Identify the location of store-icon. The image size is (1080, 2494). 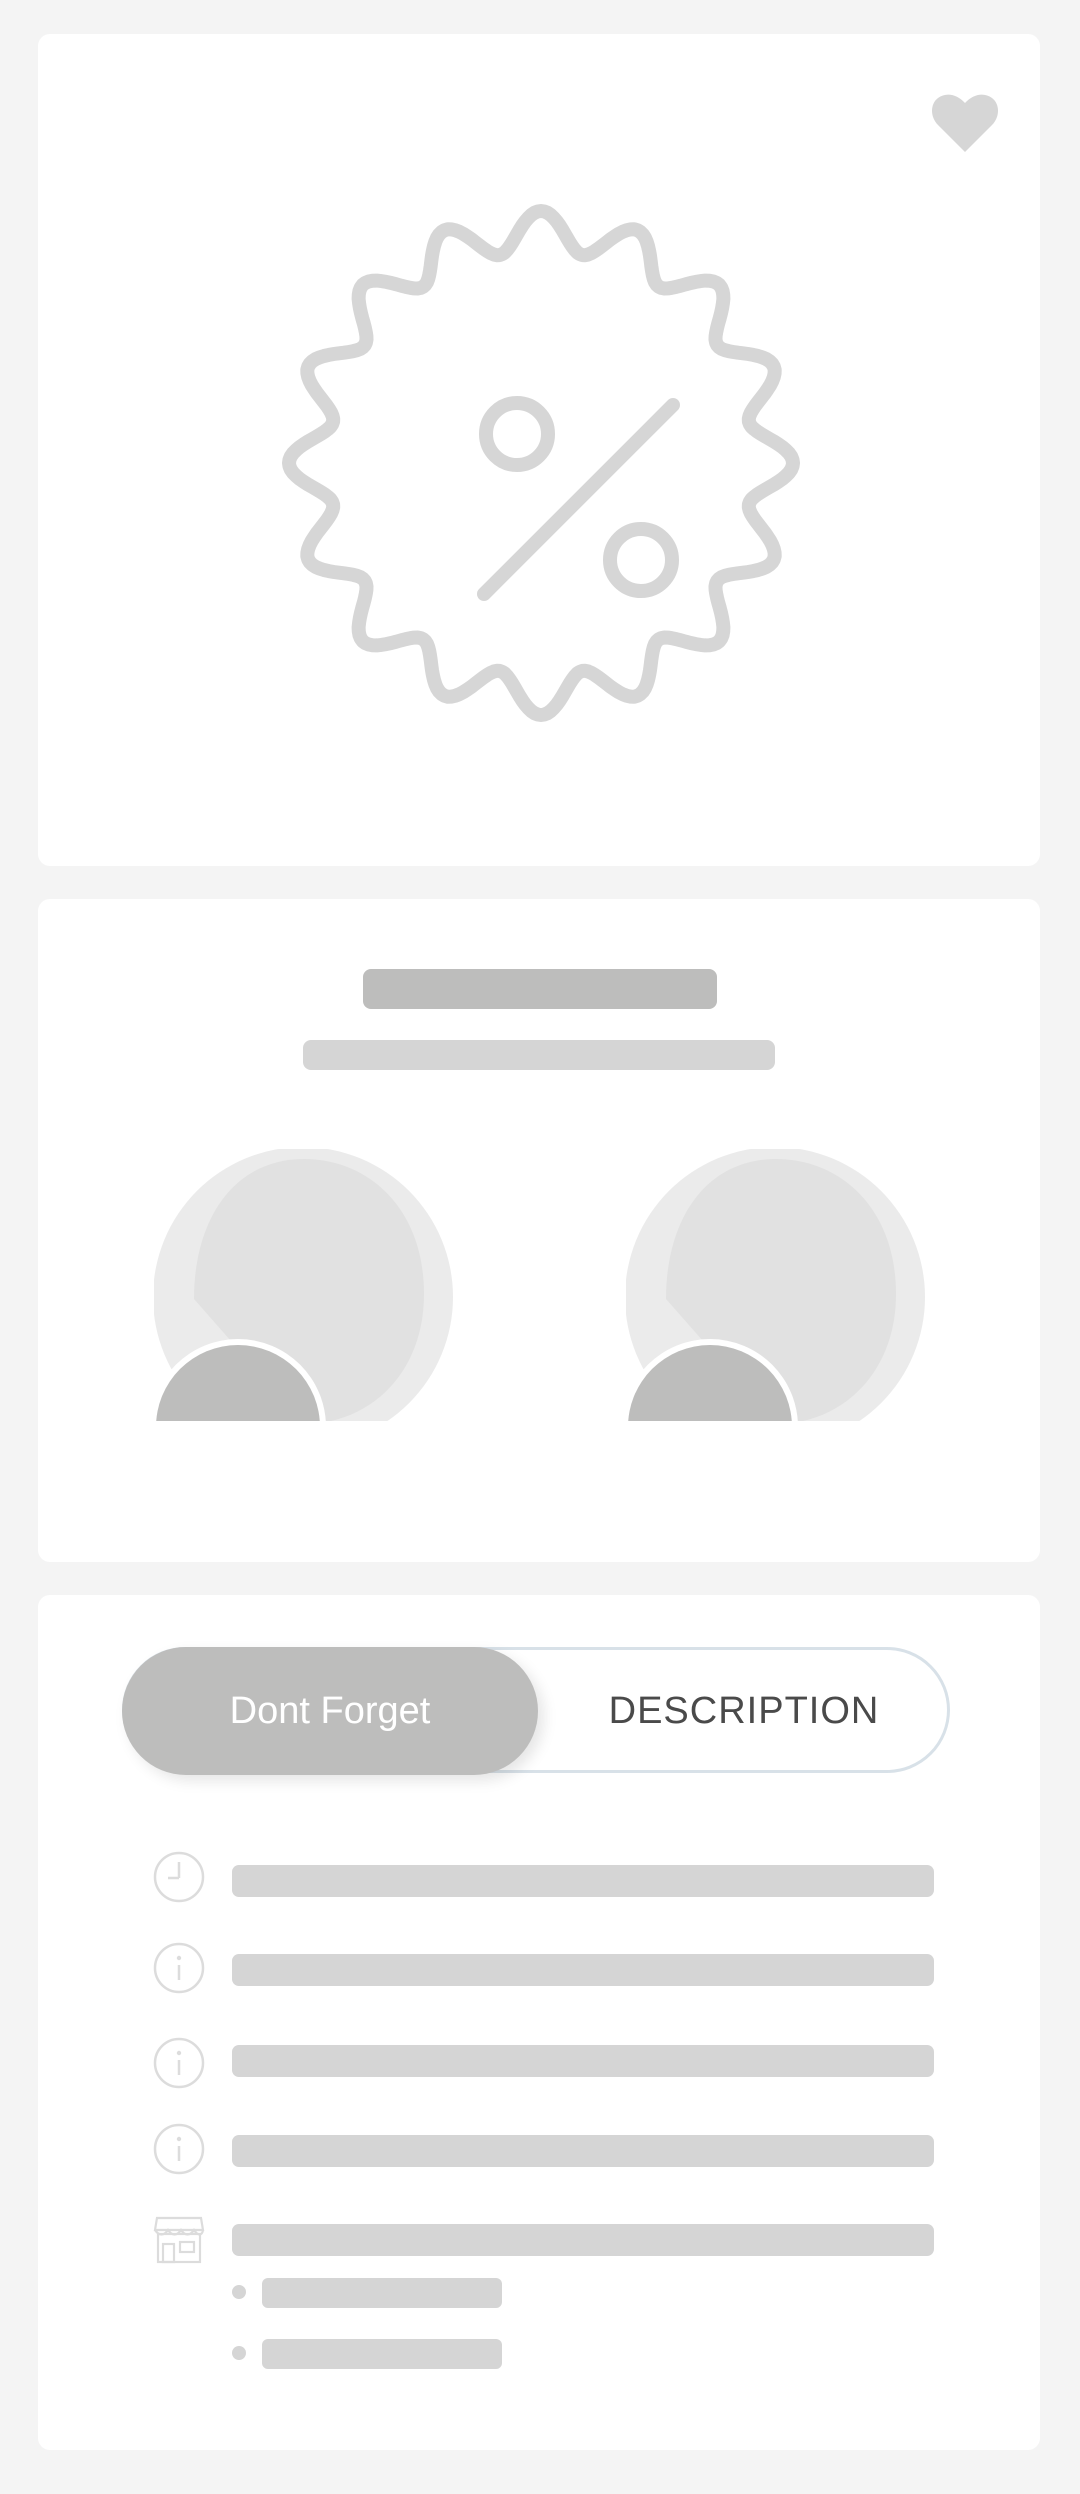
(179, 2239).